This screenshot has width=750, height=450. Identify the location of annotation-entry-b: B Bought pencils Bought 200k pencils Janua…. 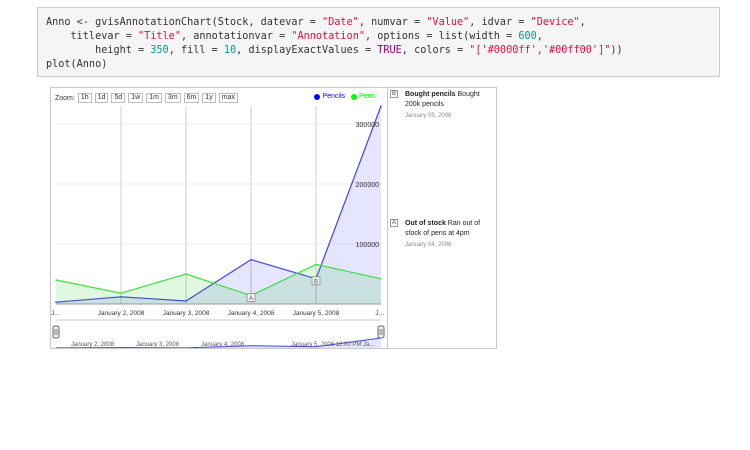
(442, 105).